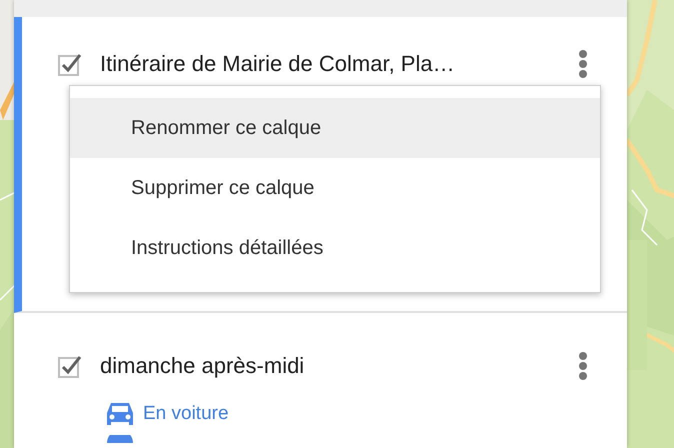 The height and width of the screenshot is (448, 674). I want to click on travel-mode-link: En voiture, so click(186, 414).